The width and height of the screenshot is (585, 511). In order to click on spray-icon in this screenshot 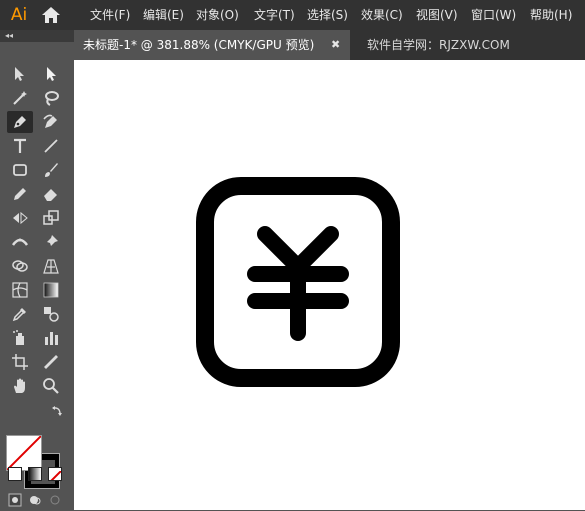, I will do `click(18, 337)`.